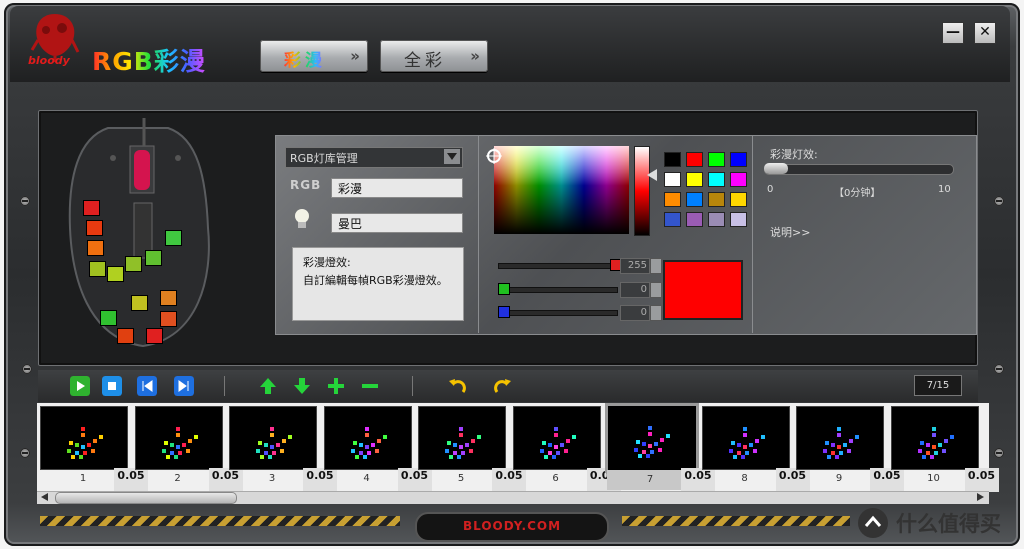 The height and width of the screenshot is (549, 1024). What do you see at coordinates (305, 58) in the screenshot?
I see `tab-color-effect-label: 彩漫` at bounding box center [305, 58].